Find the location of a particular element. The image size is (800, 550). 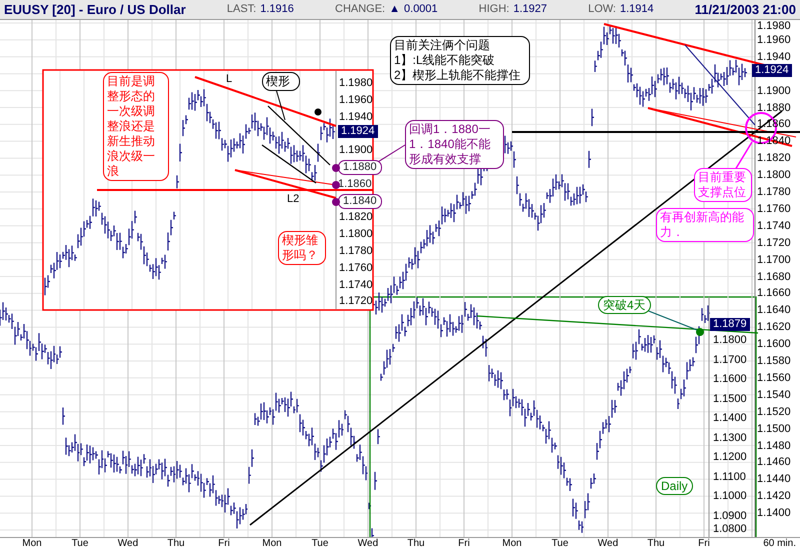

interval-label: 60 min. is located at coordinates (780, 544).